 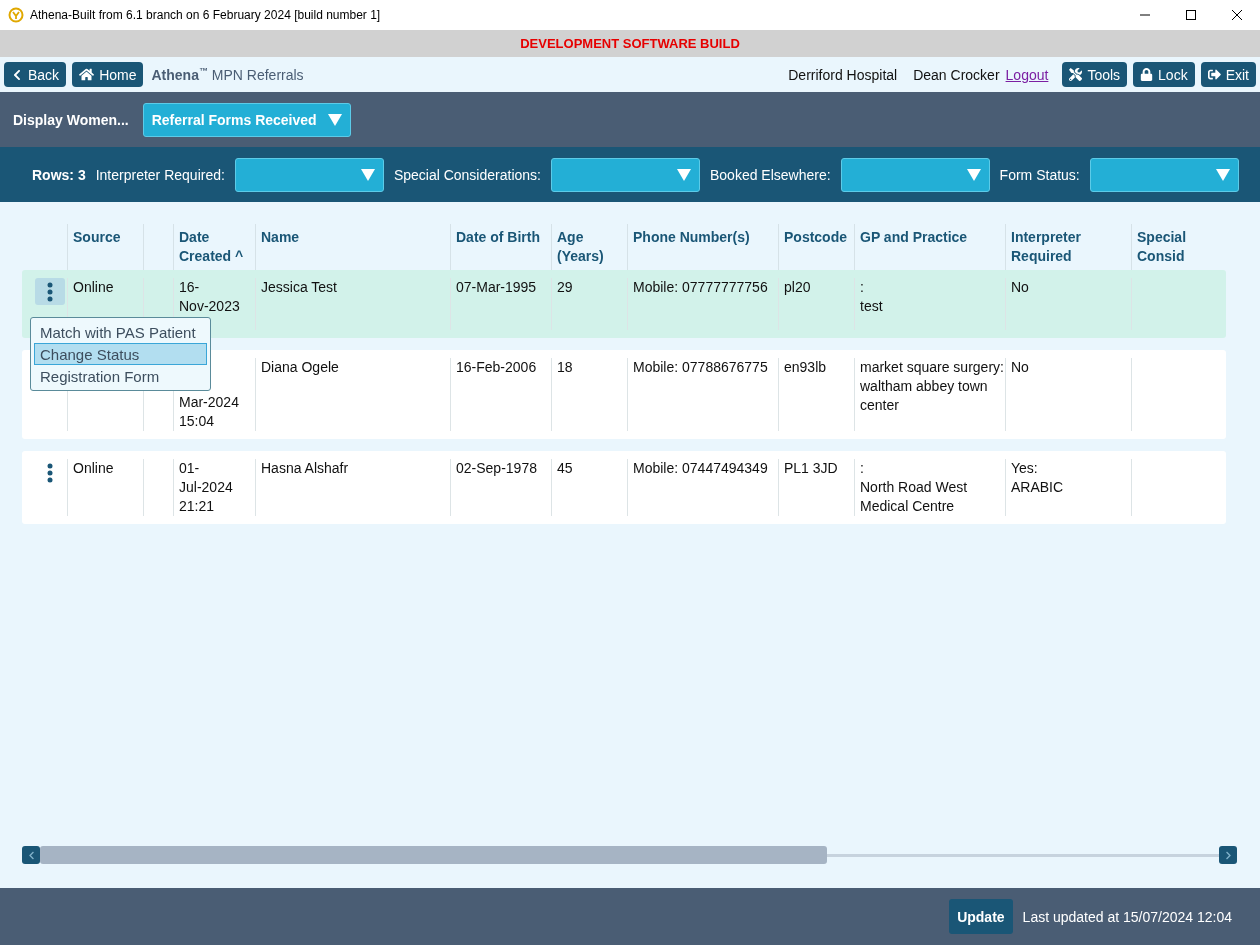 I want to click on filter-label: Special Considerations:, so click(x=467, y=174).